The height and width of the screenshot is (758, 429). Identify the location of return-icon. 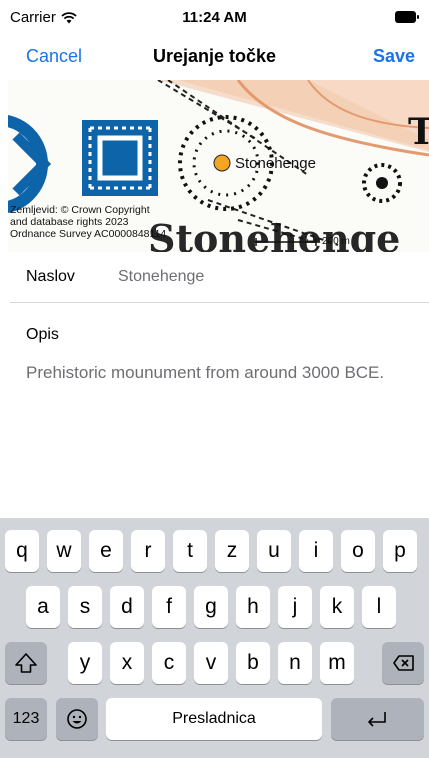
(377, 719).